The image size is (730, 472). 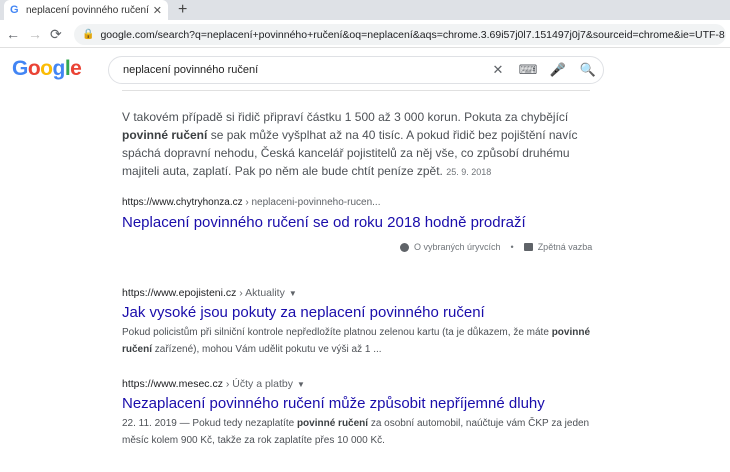 I want to click on google-logo: Google, so click(x=47, y=69).